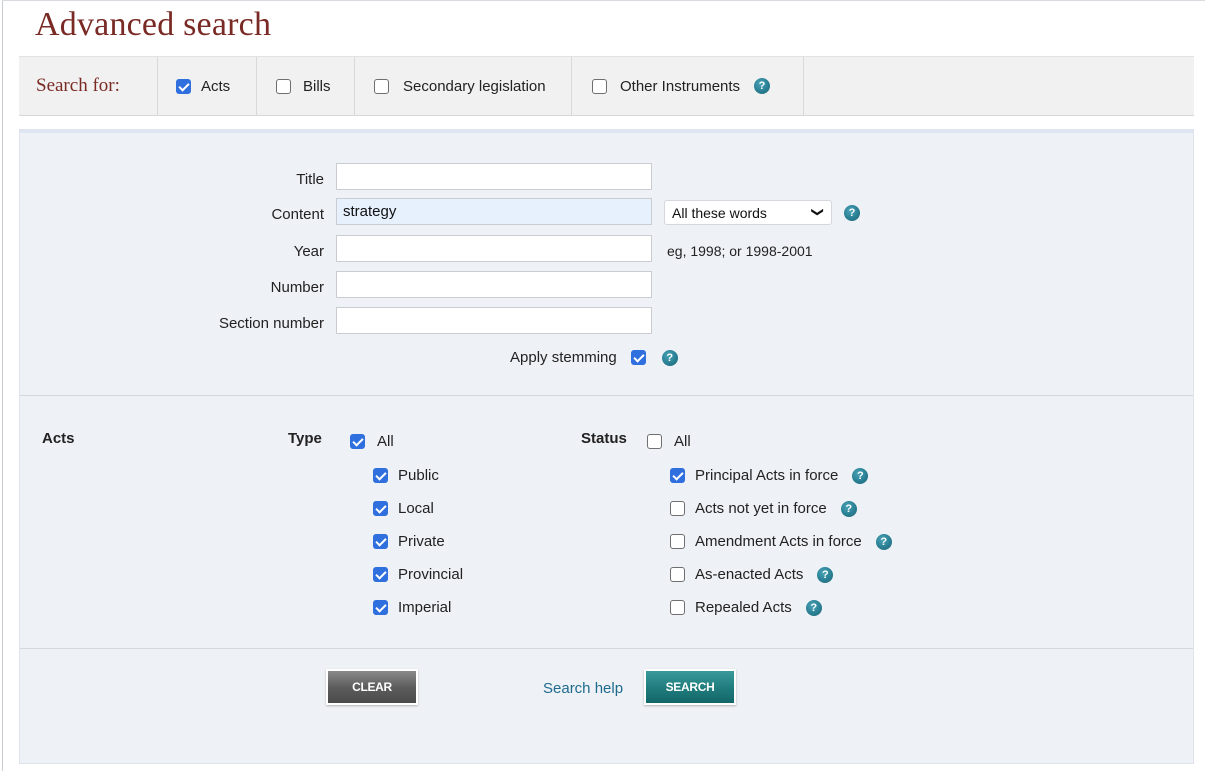 This screenshot has height=771, width=1205. What do you see at coordinates (740, 251) in the screenshot?
I see `year-hint: eg, 1998; or 1998-2001` at bounding box center [740, 251].